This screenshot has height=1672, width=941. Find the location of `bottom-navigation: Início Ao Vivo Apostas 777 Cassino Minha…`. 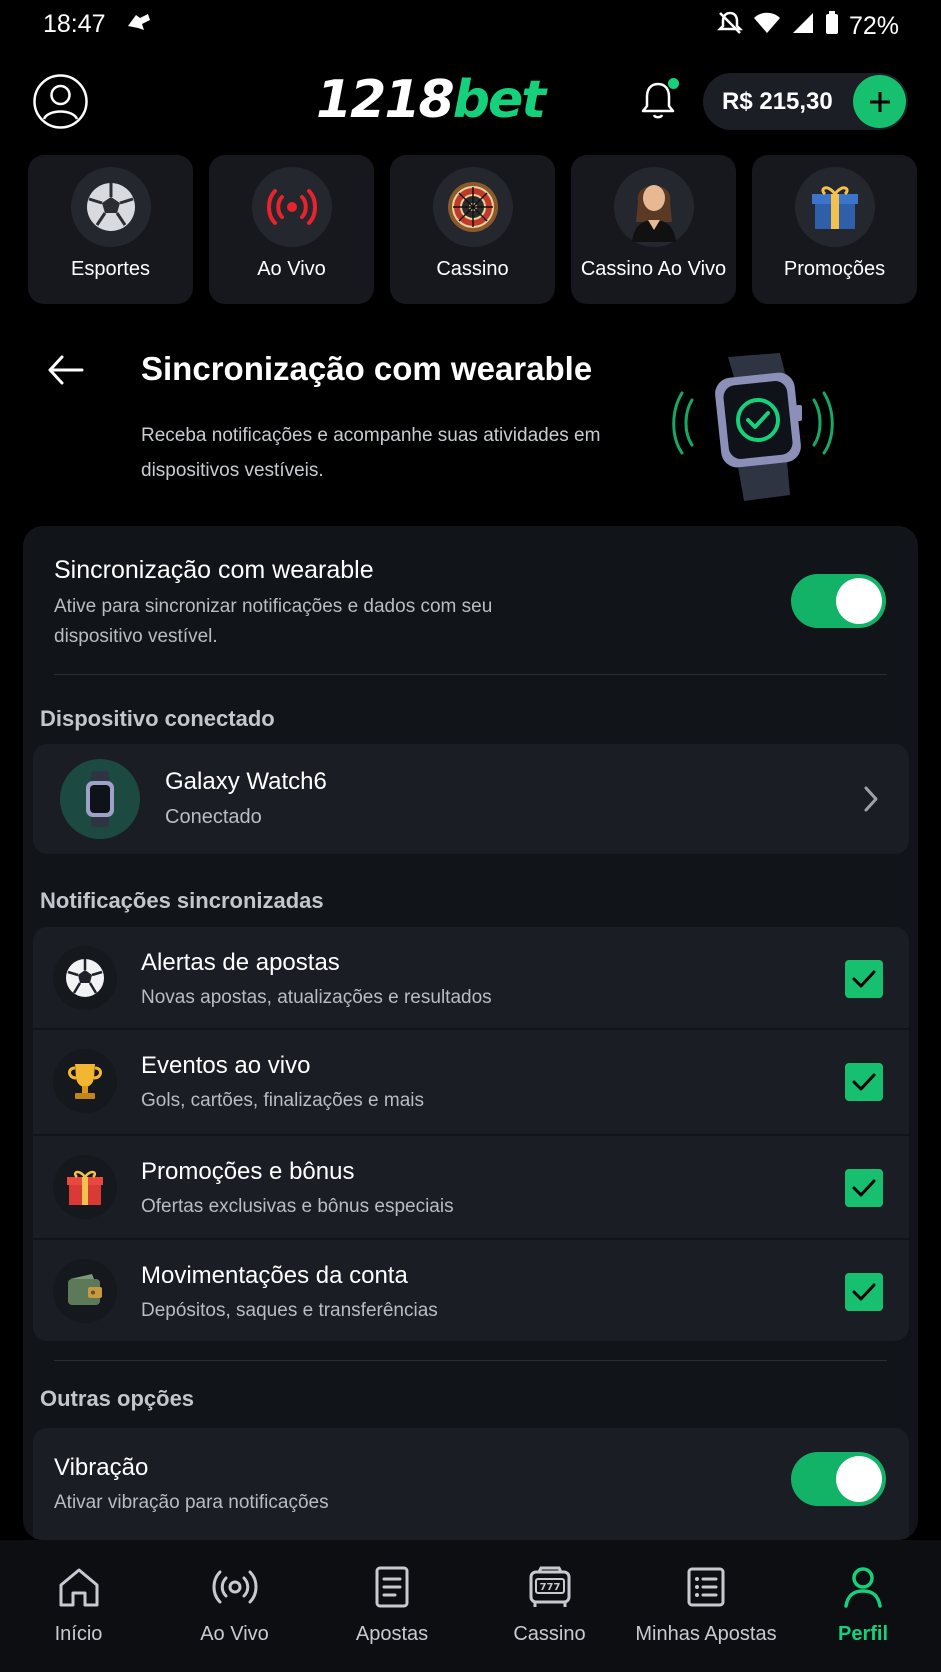

bottom-navigation: Início Ao Vivo Apostas 777 Cassino Minha… is located at coordinates (470, 1606).